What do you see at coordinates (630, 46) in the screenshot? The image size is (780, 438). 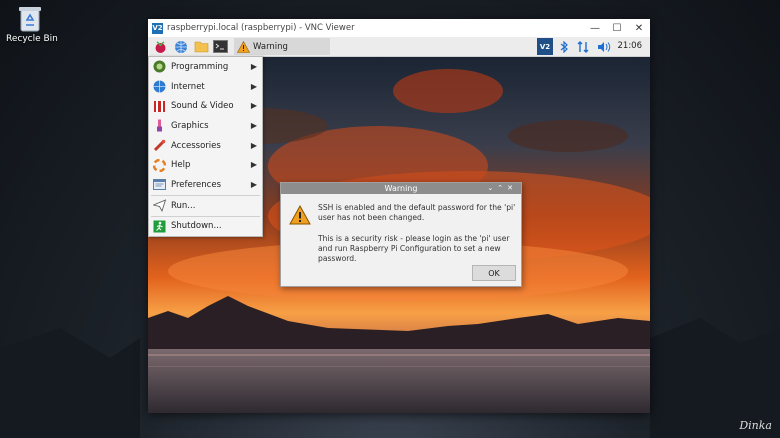 I see `clock: 21:06` at bounding box center [630, 46].